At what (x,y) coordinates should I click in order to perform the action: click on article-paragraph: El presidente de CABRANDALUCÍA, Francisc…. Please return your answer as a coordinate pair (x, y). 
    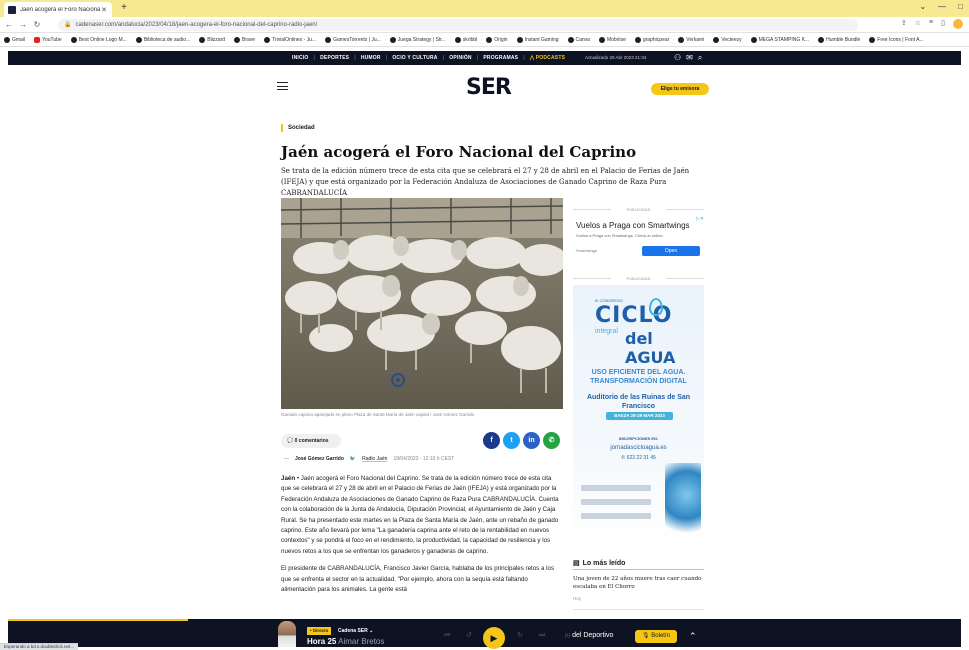
    Looking at the image, I should click on (418, 579).